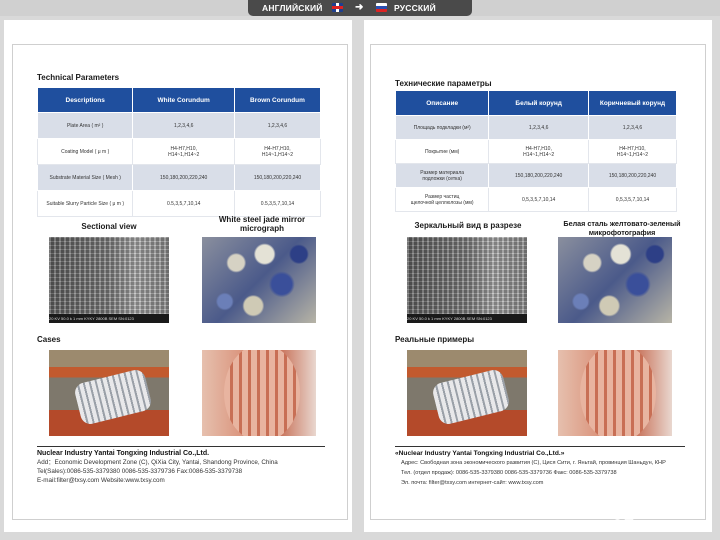 This screenshot has width=720, height=540. I want to click on table-cell: Покрытие (мм), so click(442, 151).